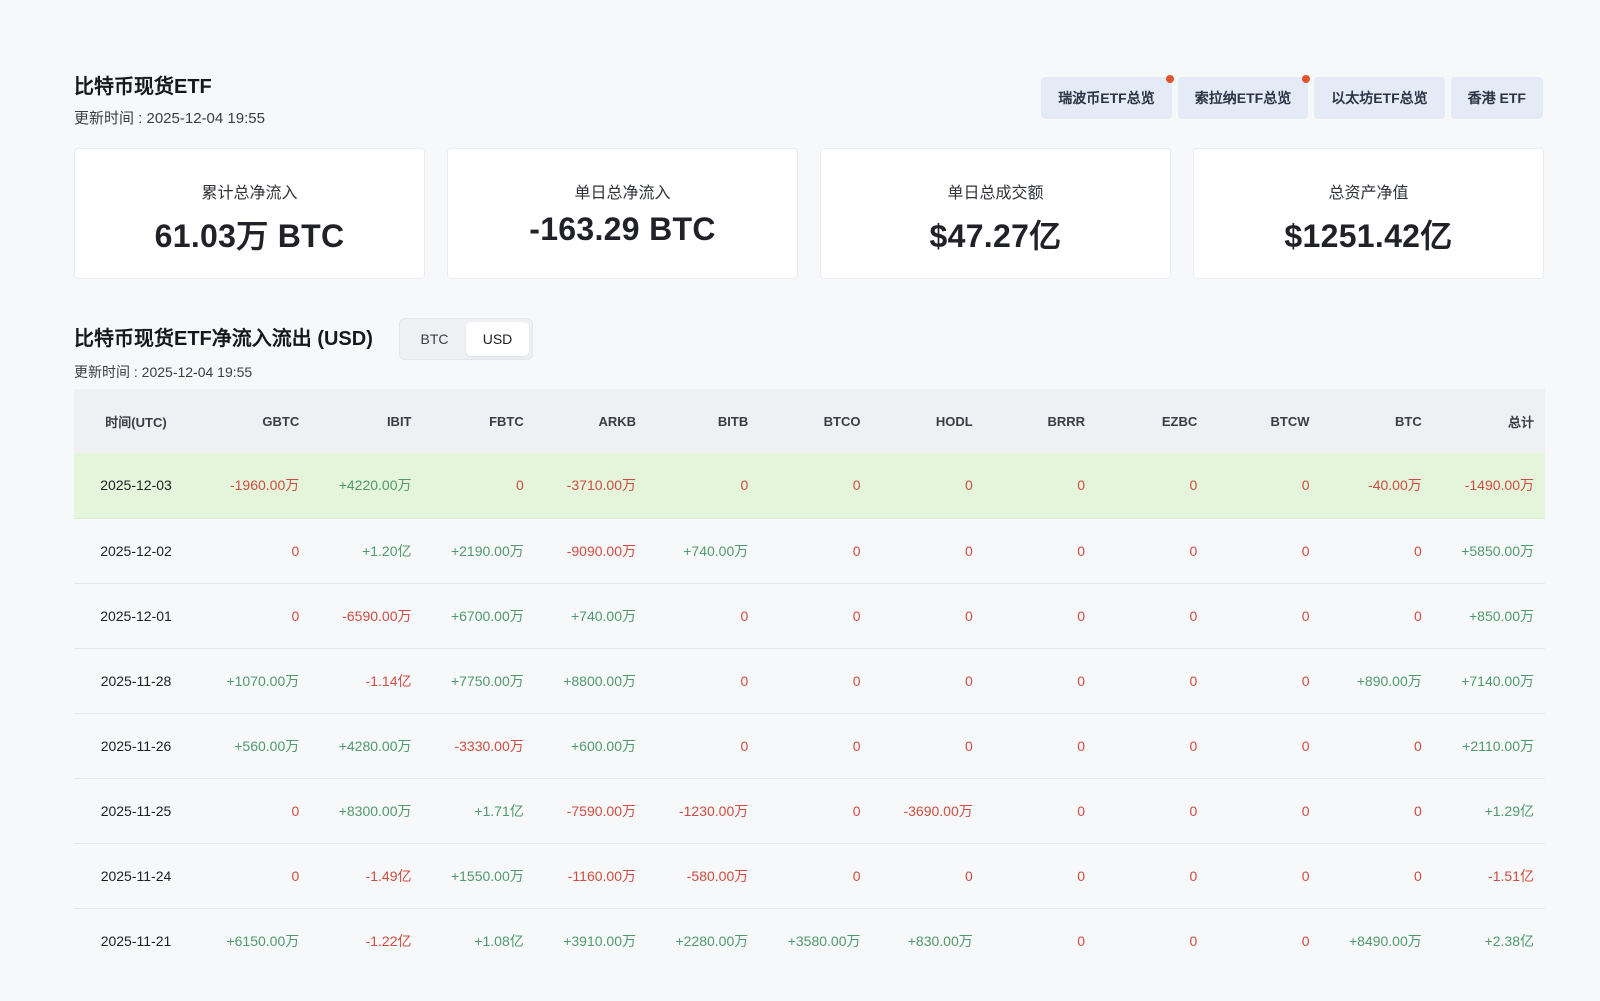  I want to click on flow-cell: +1550.00万, so click(478, 876).